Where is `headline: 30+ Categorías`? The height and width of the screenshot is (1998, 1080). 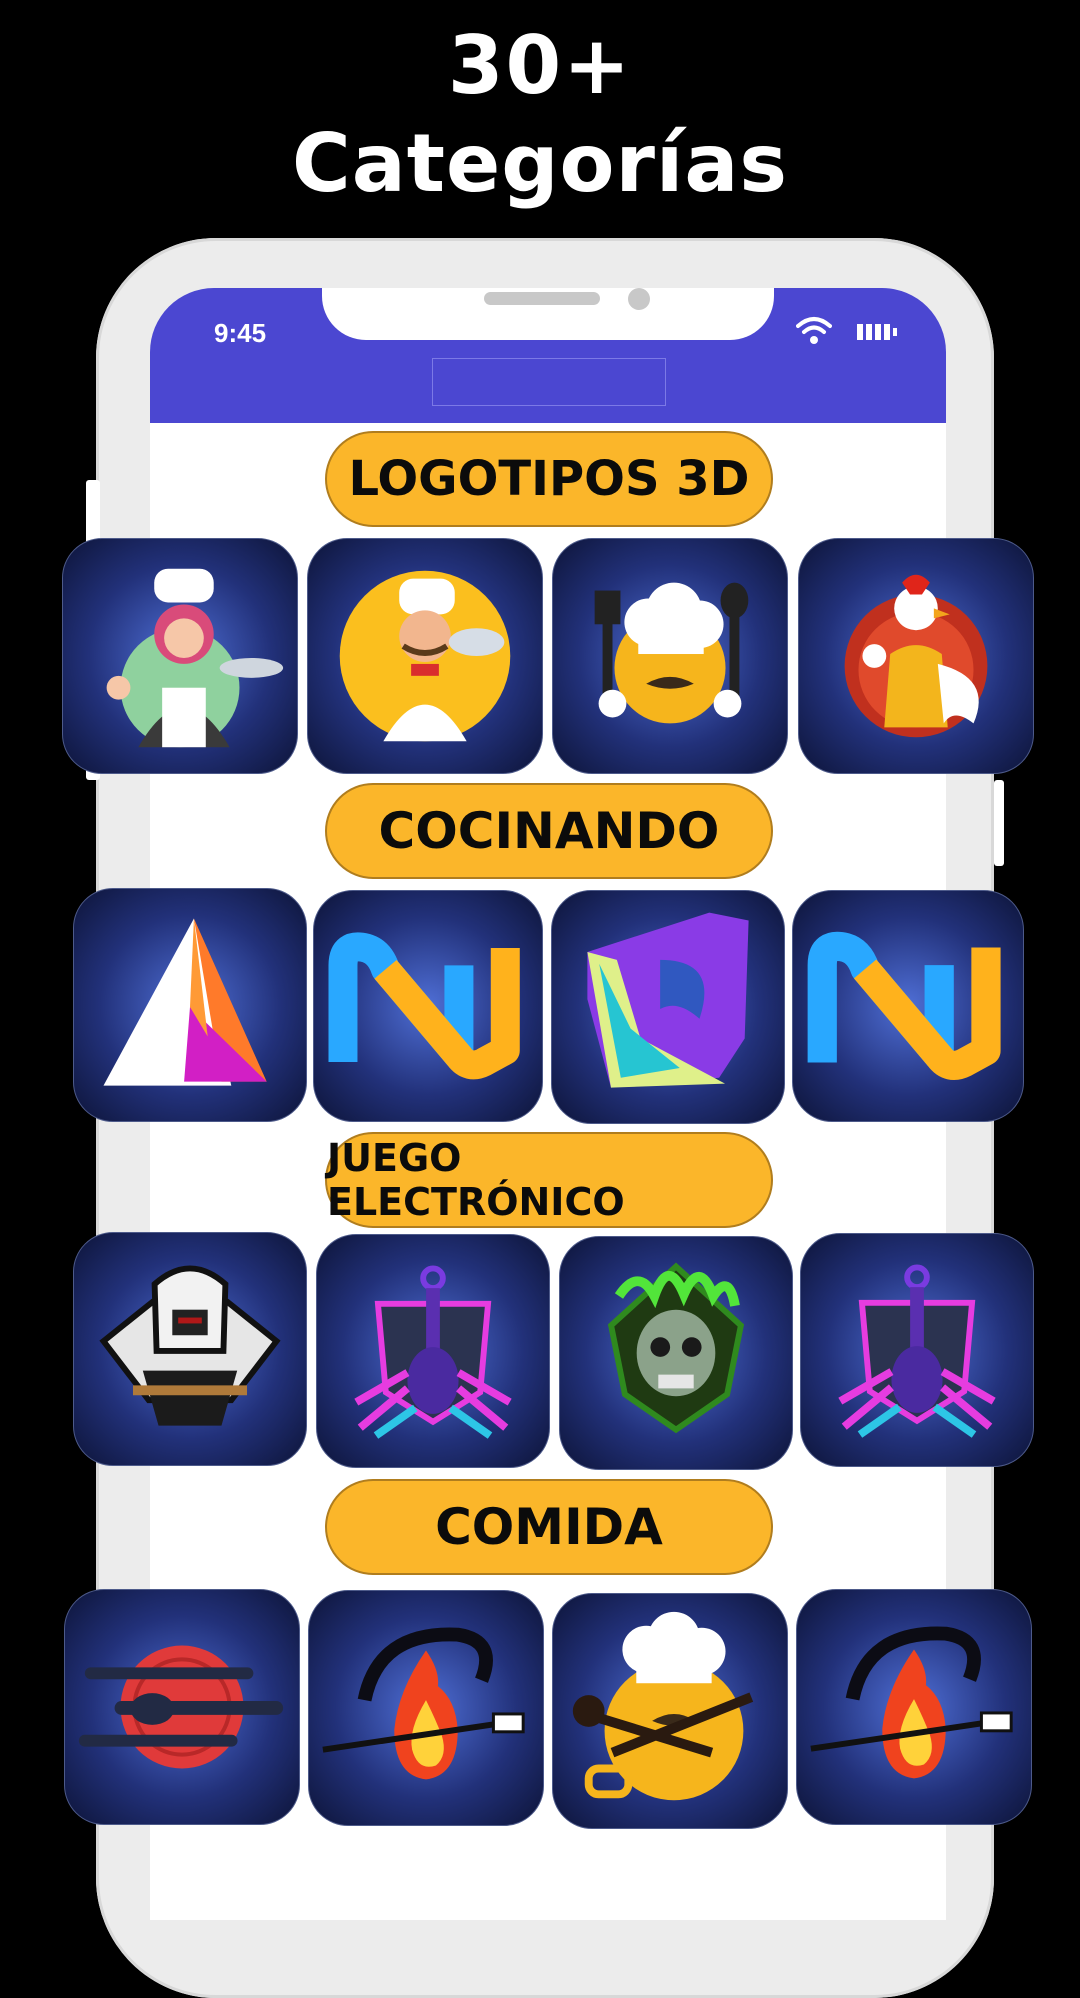
headline: 30+ Categorías is located at coordinates (540, 116).